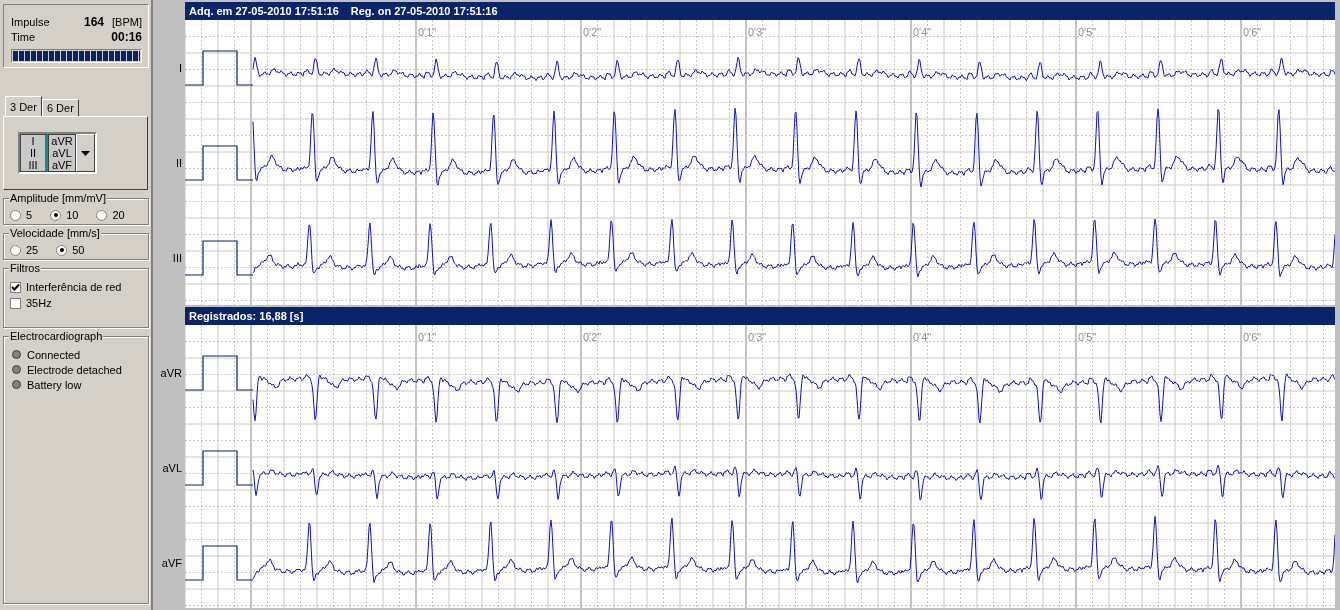 This screenshot has height=610, width=1340. I want to click on lead-label: III, so click(177, 257).